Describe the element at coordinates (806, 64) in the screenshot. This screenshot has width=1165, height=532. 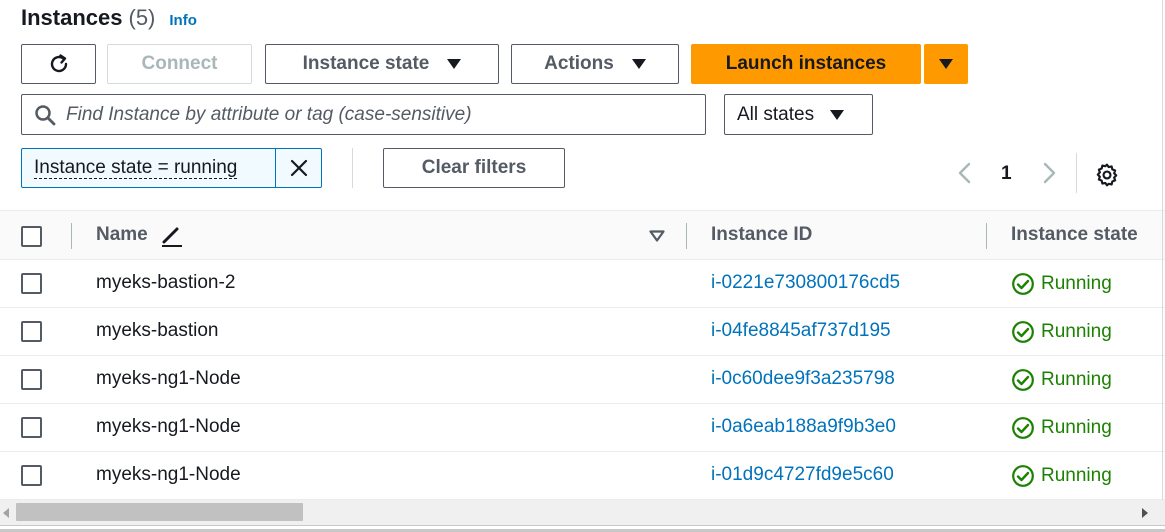
I see `launch-instances-button: Launch instances` at that location.